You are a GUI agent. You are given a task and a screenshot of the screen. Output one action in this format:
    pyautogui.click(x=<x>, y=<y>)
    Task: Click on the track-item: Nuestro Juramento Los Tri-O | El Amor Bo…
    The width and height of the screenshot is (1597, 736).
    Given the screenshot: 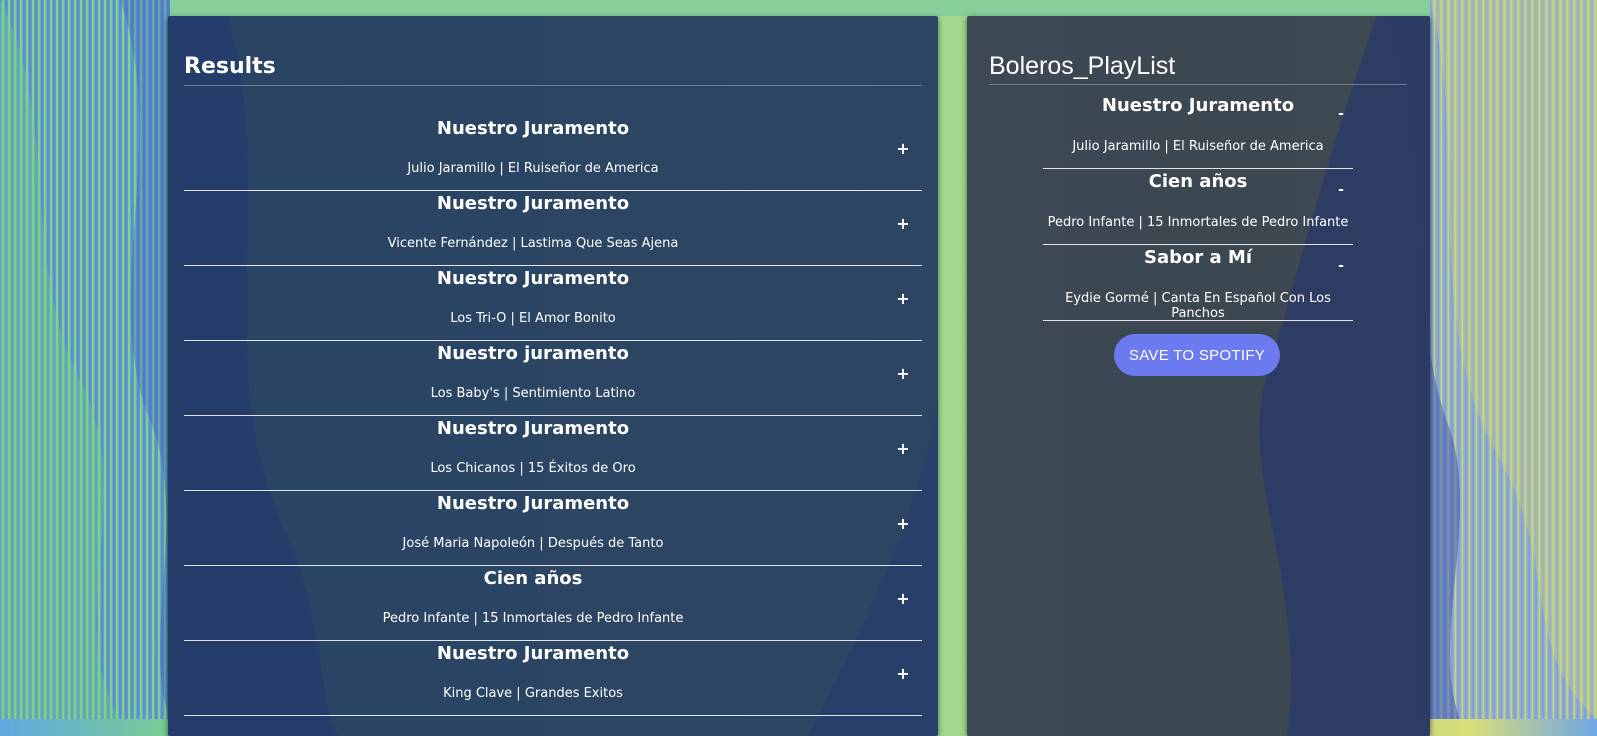 What is the action you would take?
    pyautogui.click(x=553, y=303)
    